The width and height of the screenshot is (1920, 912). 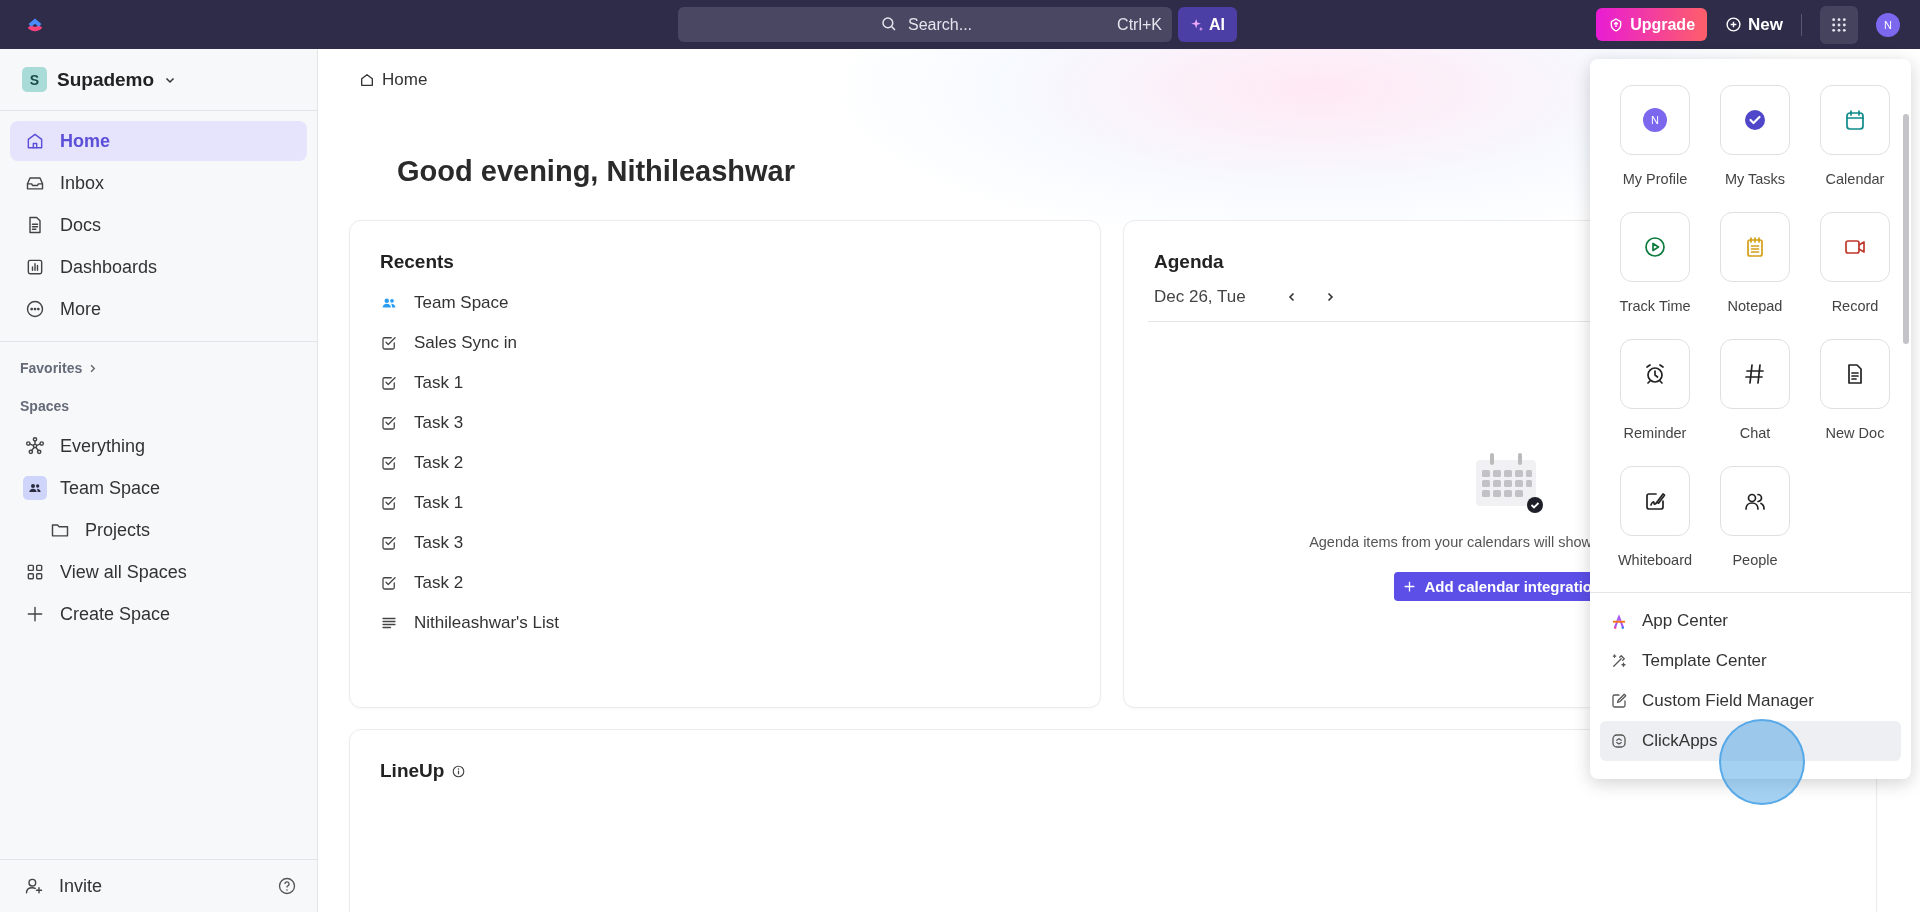 What do you see at coordinates (1755, 560) in the screenshot?
I see `tile-label: People` at bounding box center [1755, 560].